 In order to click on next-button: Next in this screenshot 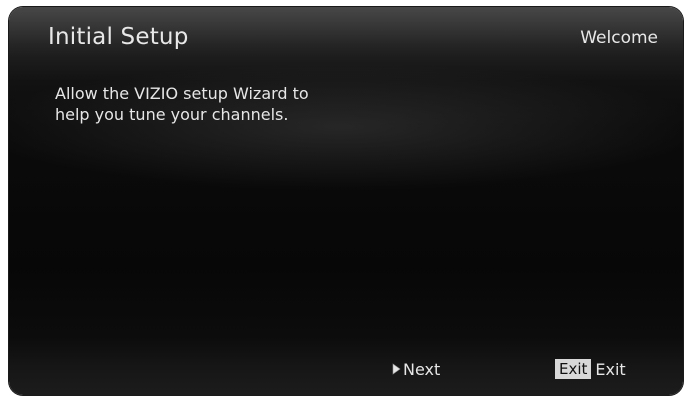, I will do `click(416, 369)`.